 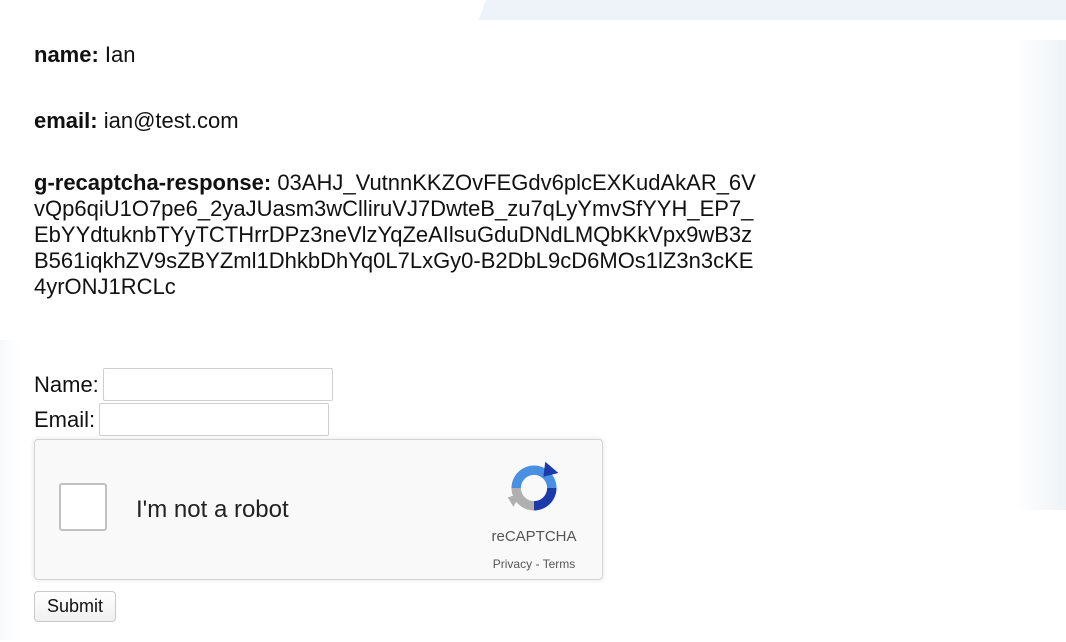 What do you see at coordinates (83, 507) in the screenshot?
I see `recaptcha-checkbox` at bounding box center [83, 507].